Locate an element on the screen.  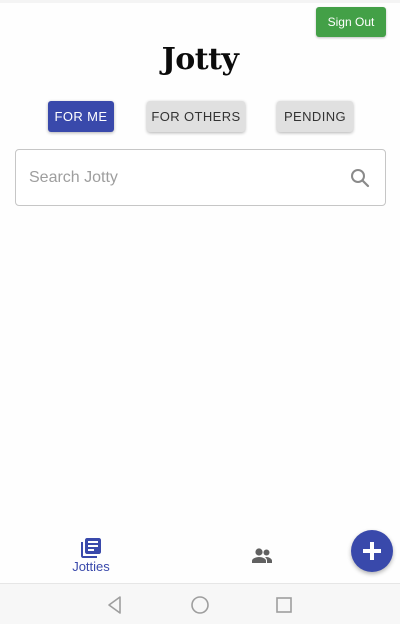
nav-jotties: Jotties is located at coordinates (91, 555).